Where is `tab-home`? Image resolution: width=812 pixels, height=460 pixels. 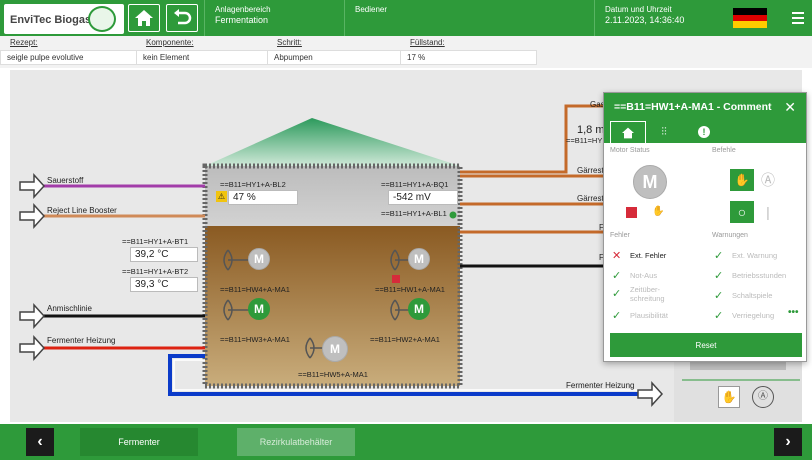
tab-home is located at coordinates (628, 132).